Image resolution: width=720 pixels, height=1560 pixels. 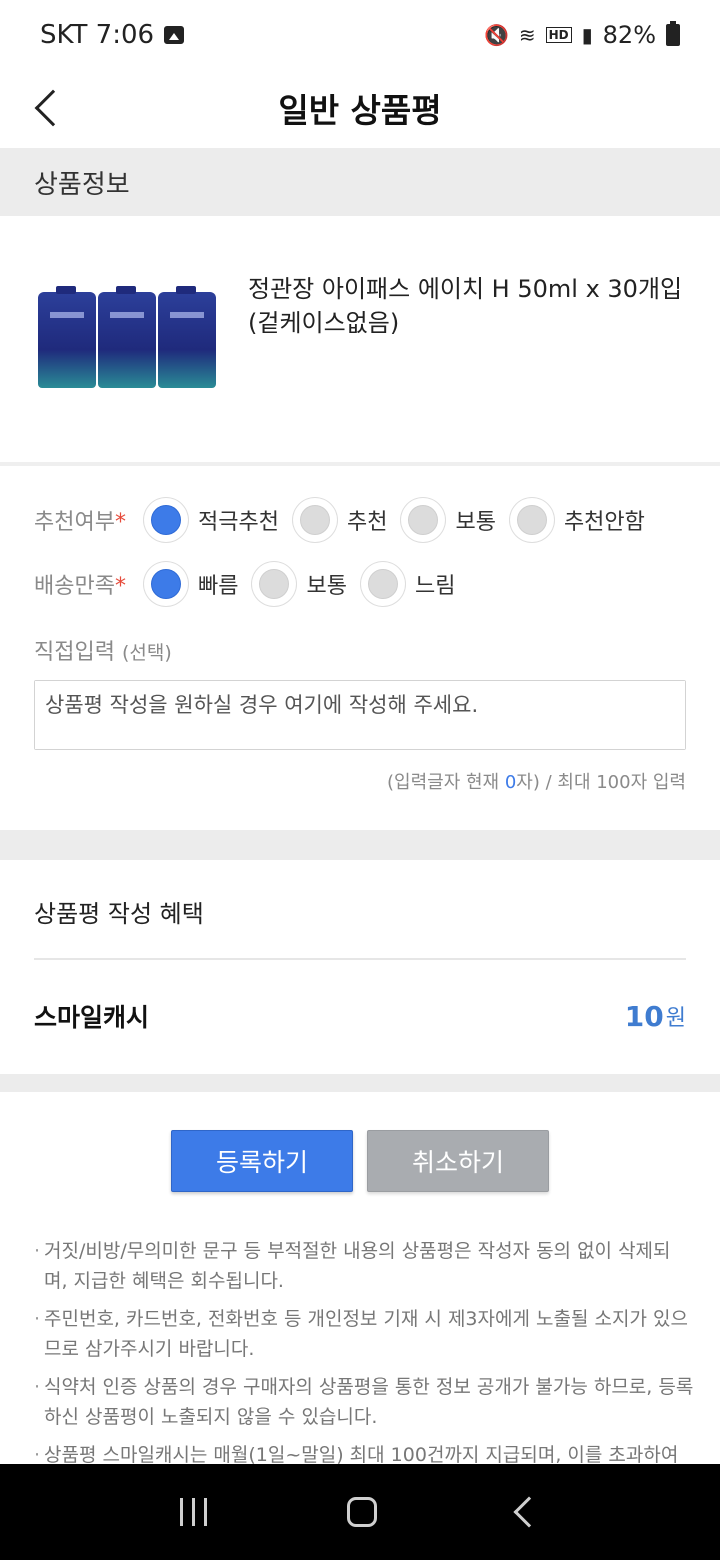 I want to click on counter-suffix: 자) / 최대 100자 입력, so click(x=601, y=782).